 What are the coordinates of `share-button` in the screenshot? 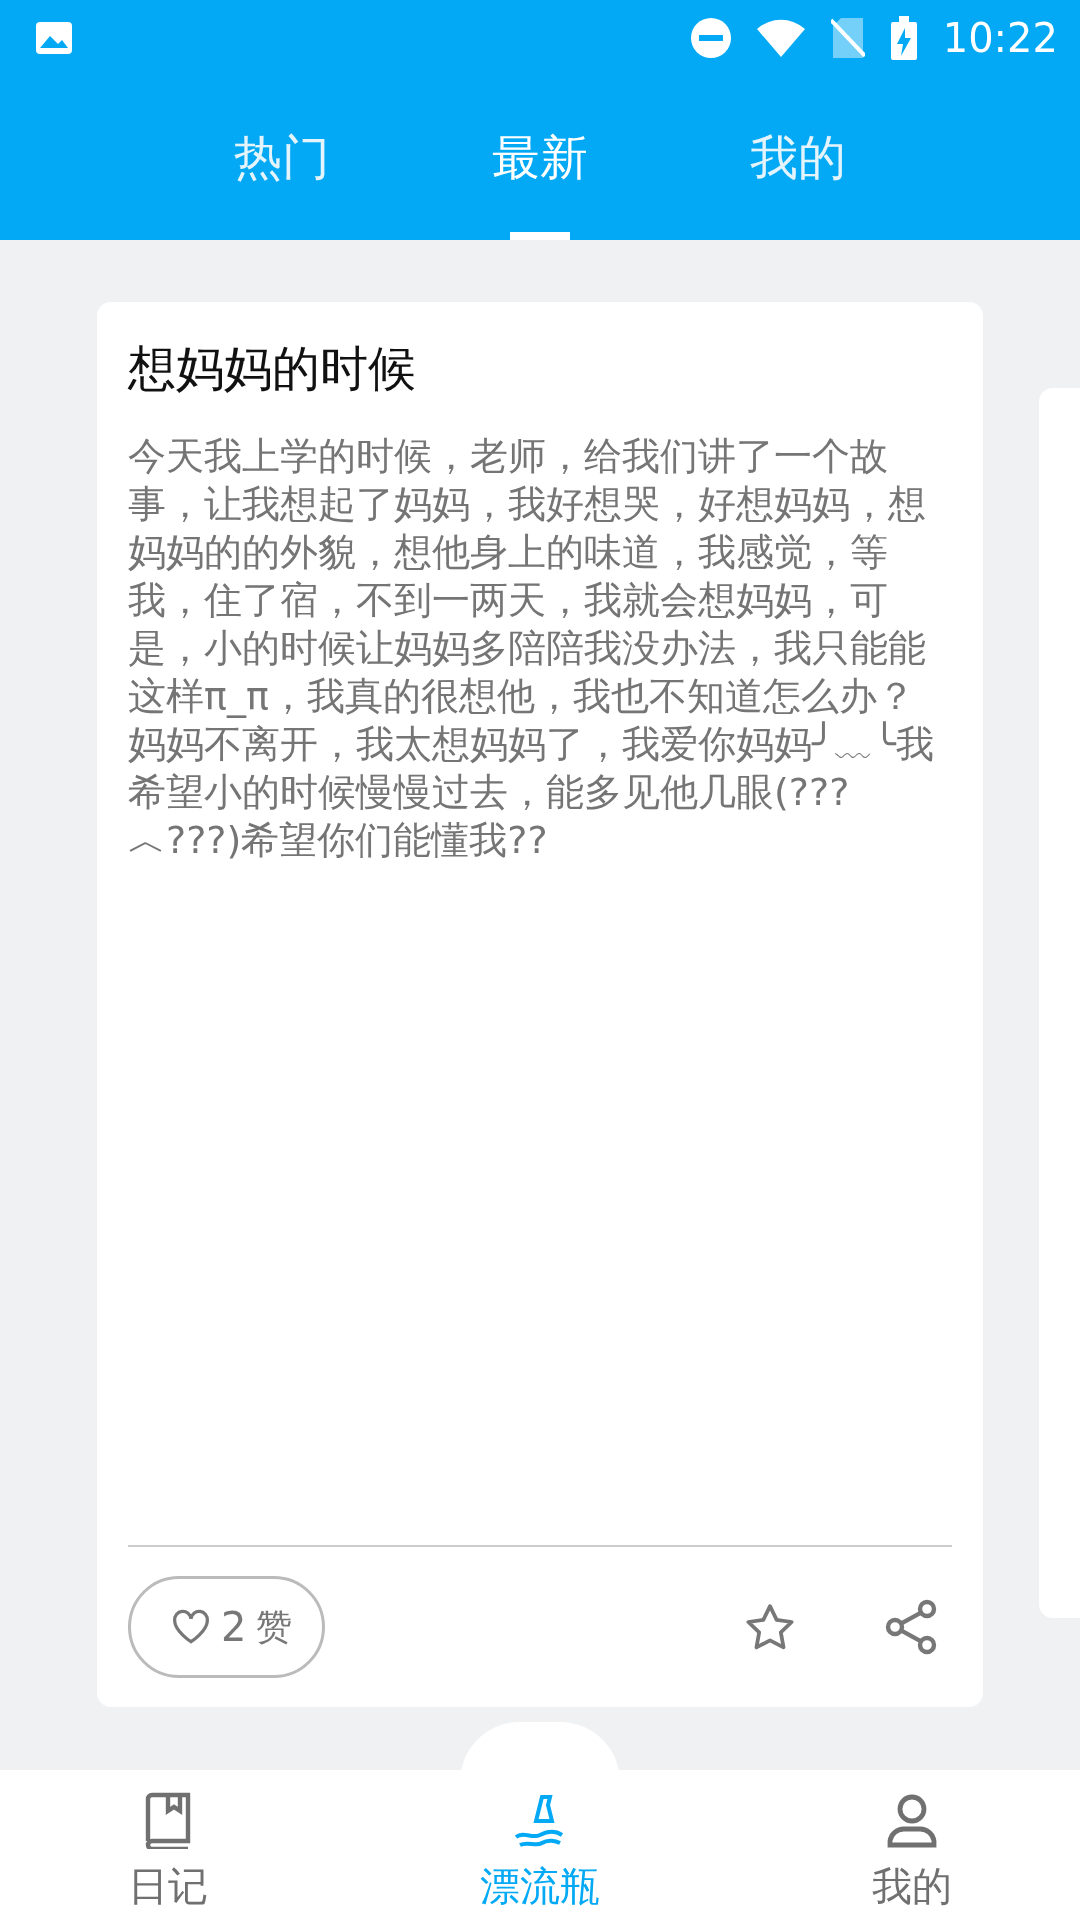 It's located at (911, 1627).